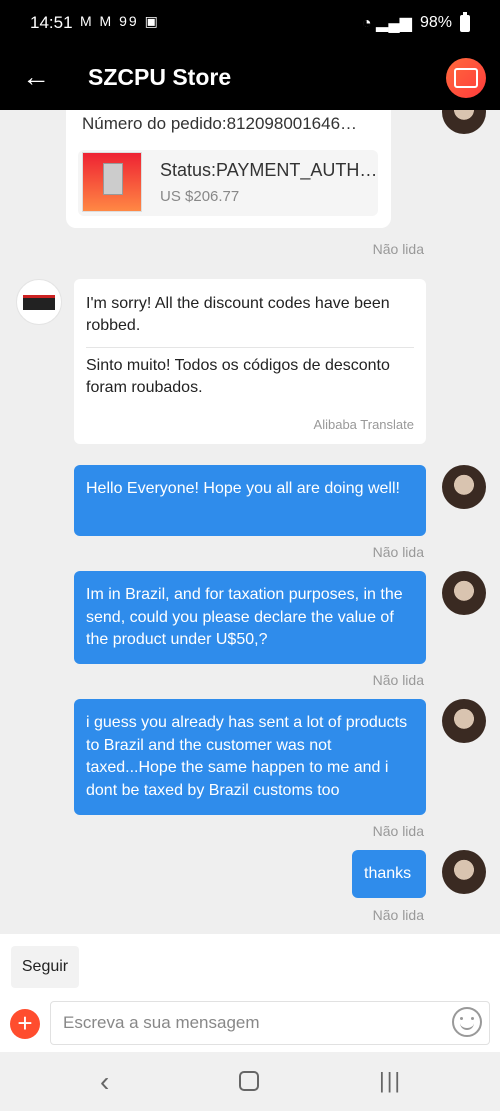  I want to click on page-title: SZCPU Store, so click(160, 77).